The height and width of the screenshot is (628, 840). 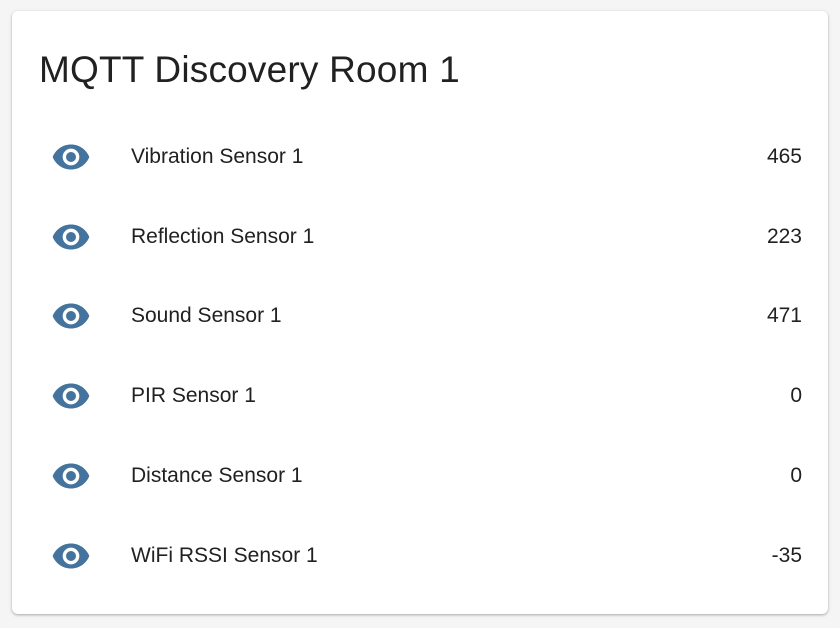 What do you see at coordinates (784, 236) in the screenshot?
I see `entity-state: 223` at bounding box center [784, 236].